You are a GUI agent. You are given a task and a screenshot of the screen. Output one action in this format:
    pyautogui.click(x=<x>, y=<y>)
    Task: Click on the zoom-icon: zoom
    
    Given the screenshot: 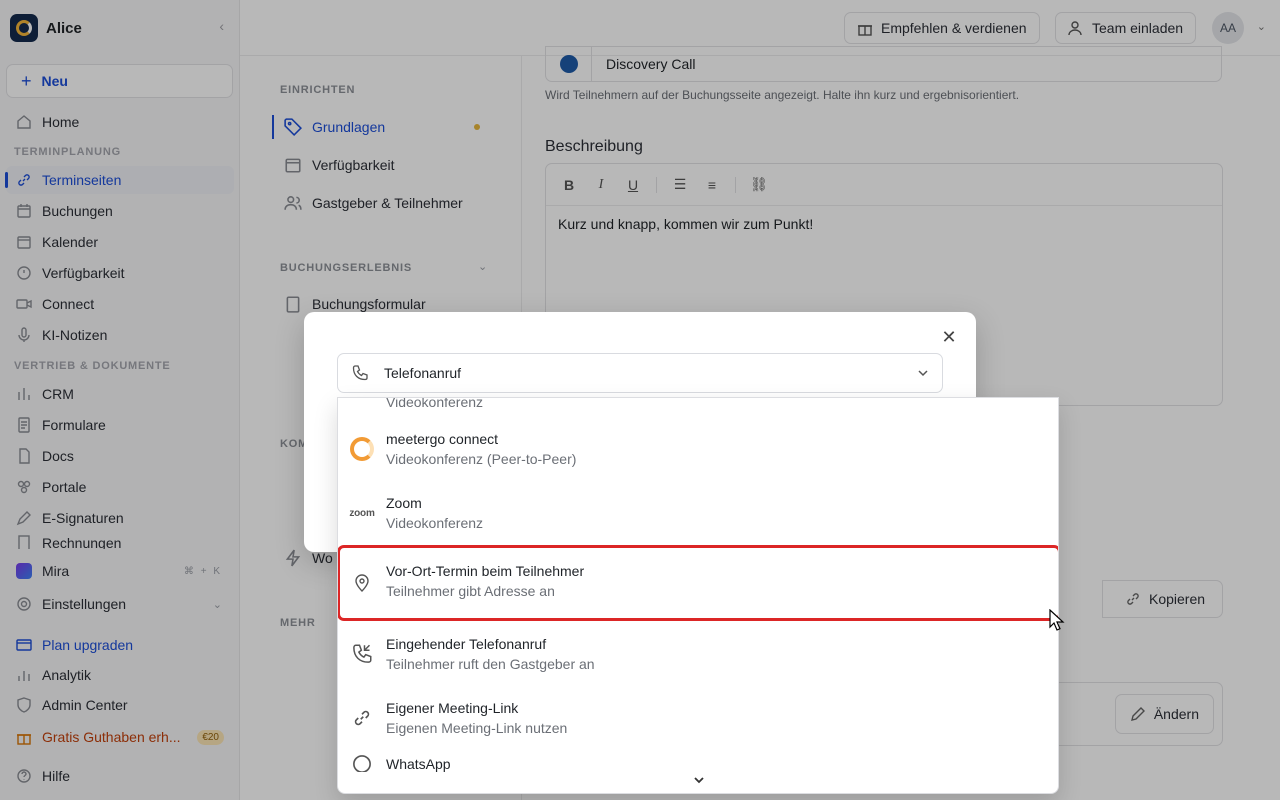 What is the action you would take?
    pyautogui.click(x=362, y=513)
    